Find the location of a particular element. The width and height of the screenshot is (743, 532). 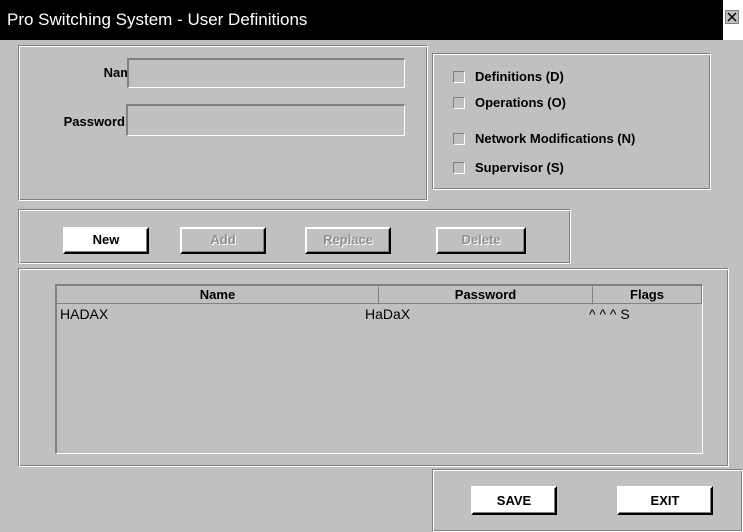

replace-button: Replace is located at coordinates (348, 240).